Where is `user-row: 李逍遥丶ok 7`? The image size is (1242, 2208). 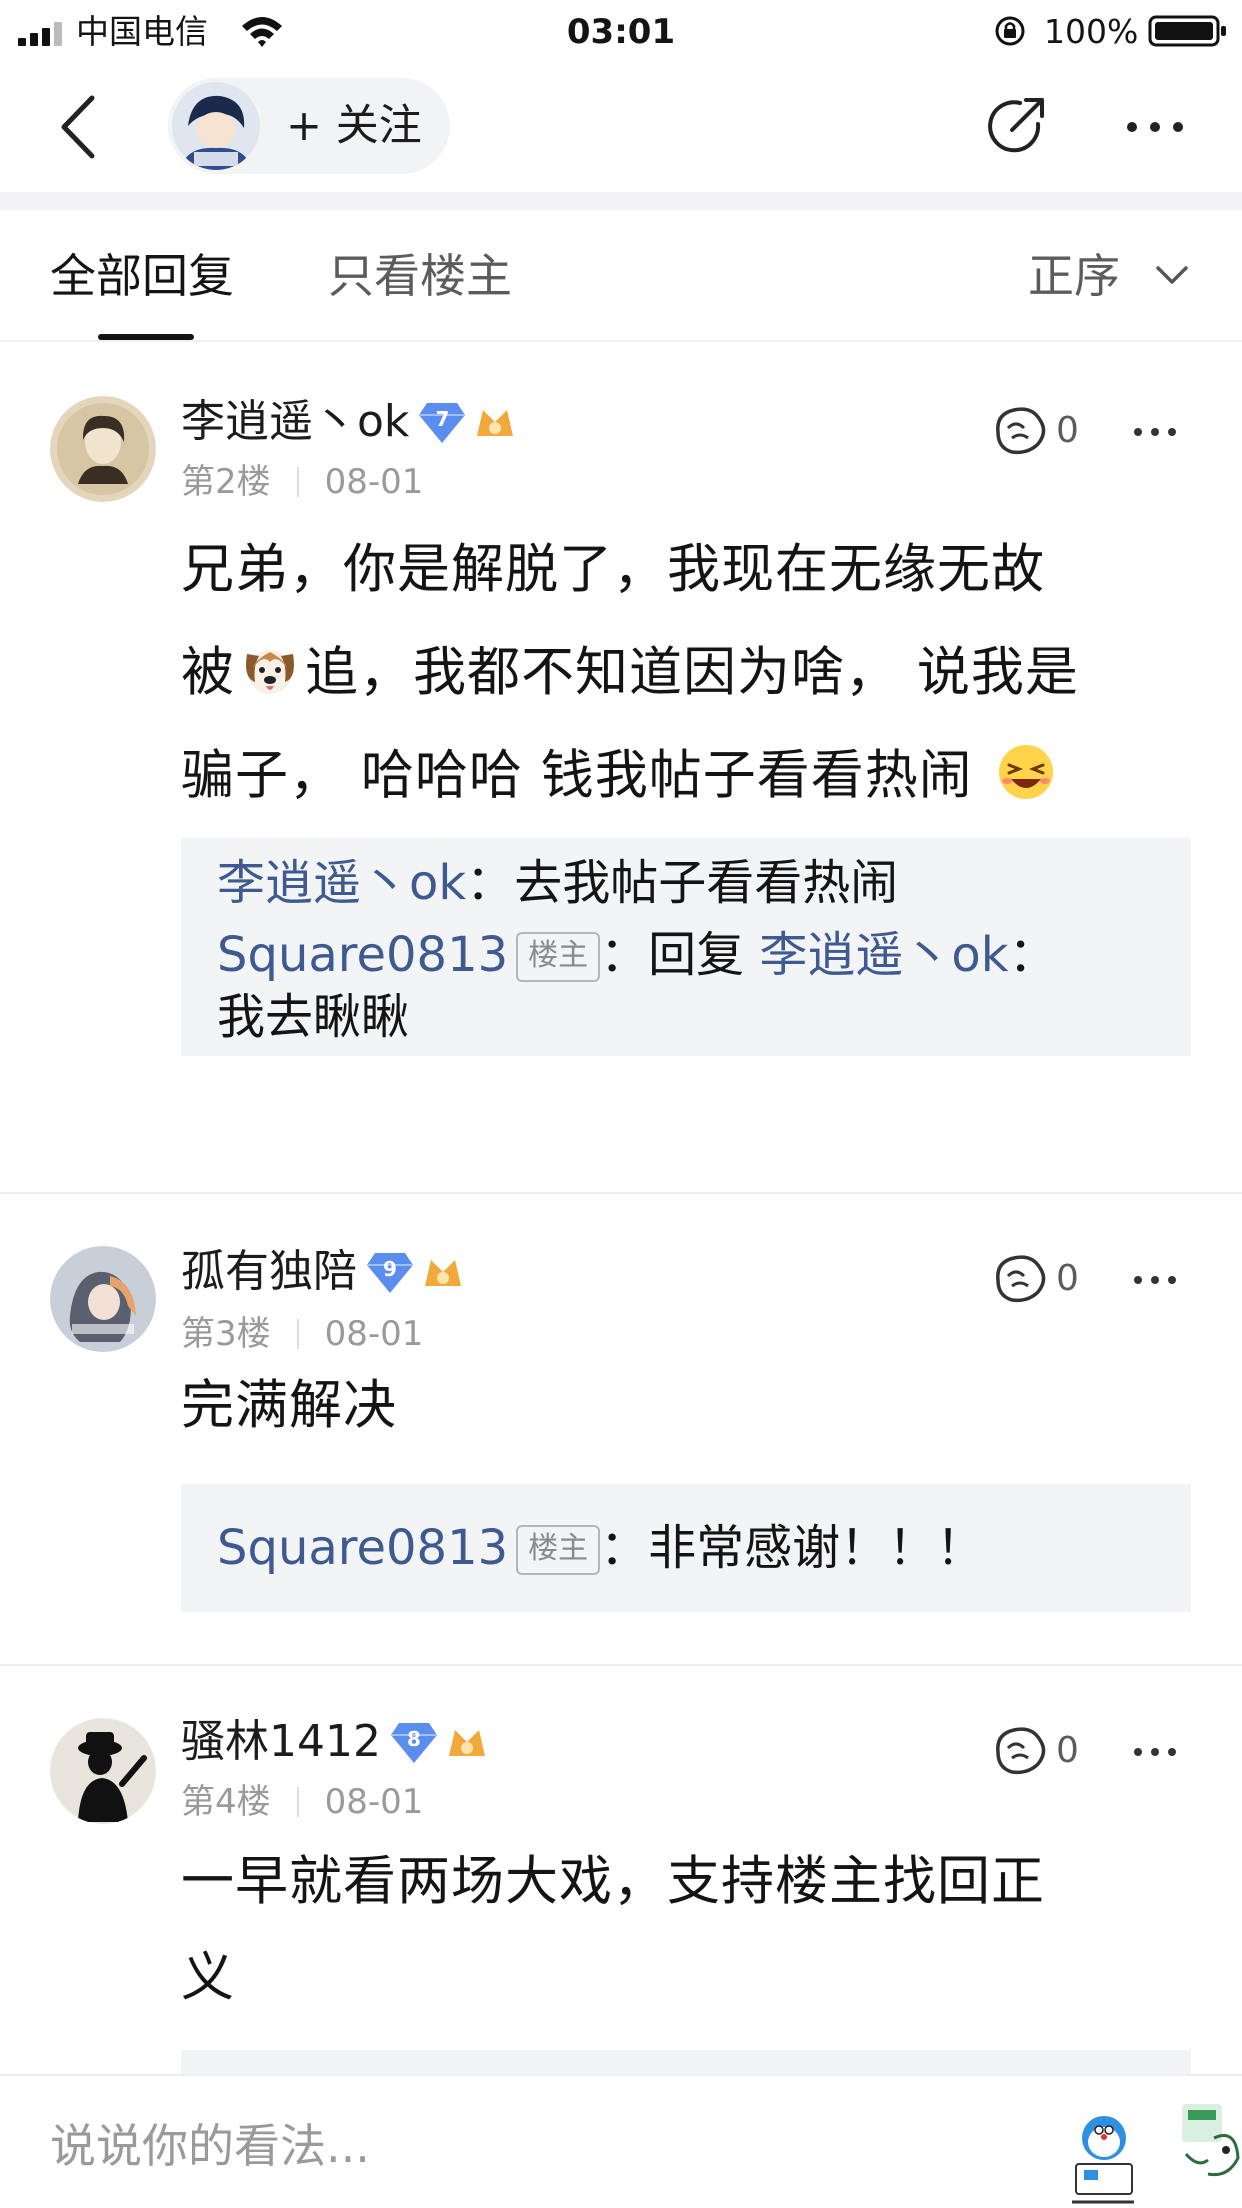 user-row: 李逍遥丶ok 7 is located at coordinates (349, 422).